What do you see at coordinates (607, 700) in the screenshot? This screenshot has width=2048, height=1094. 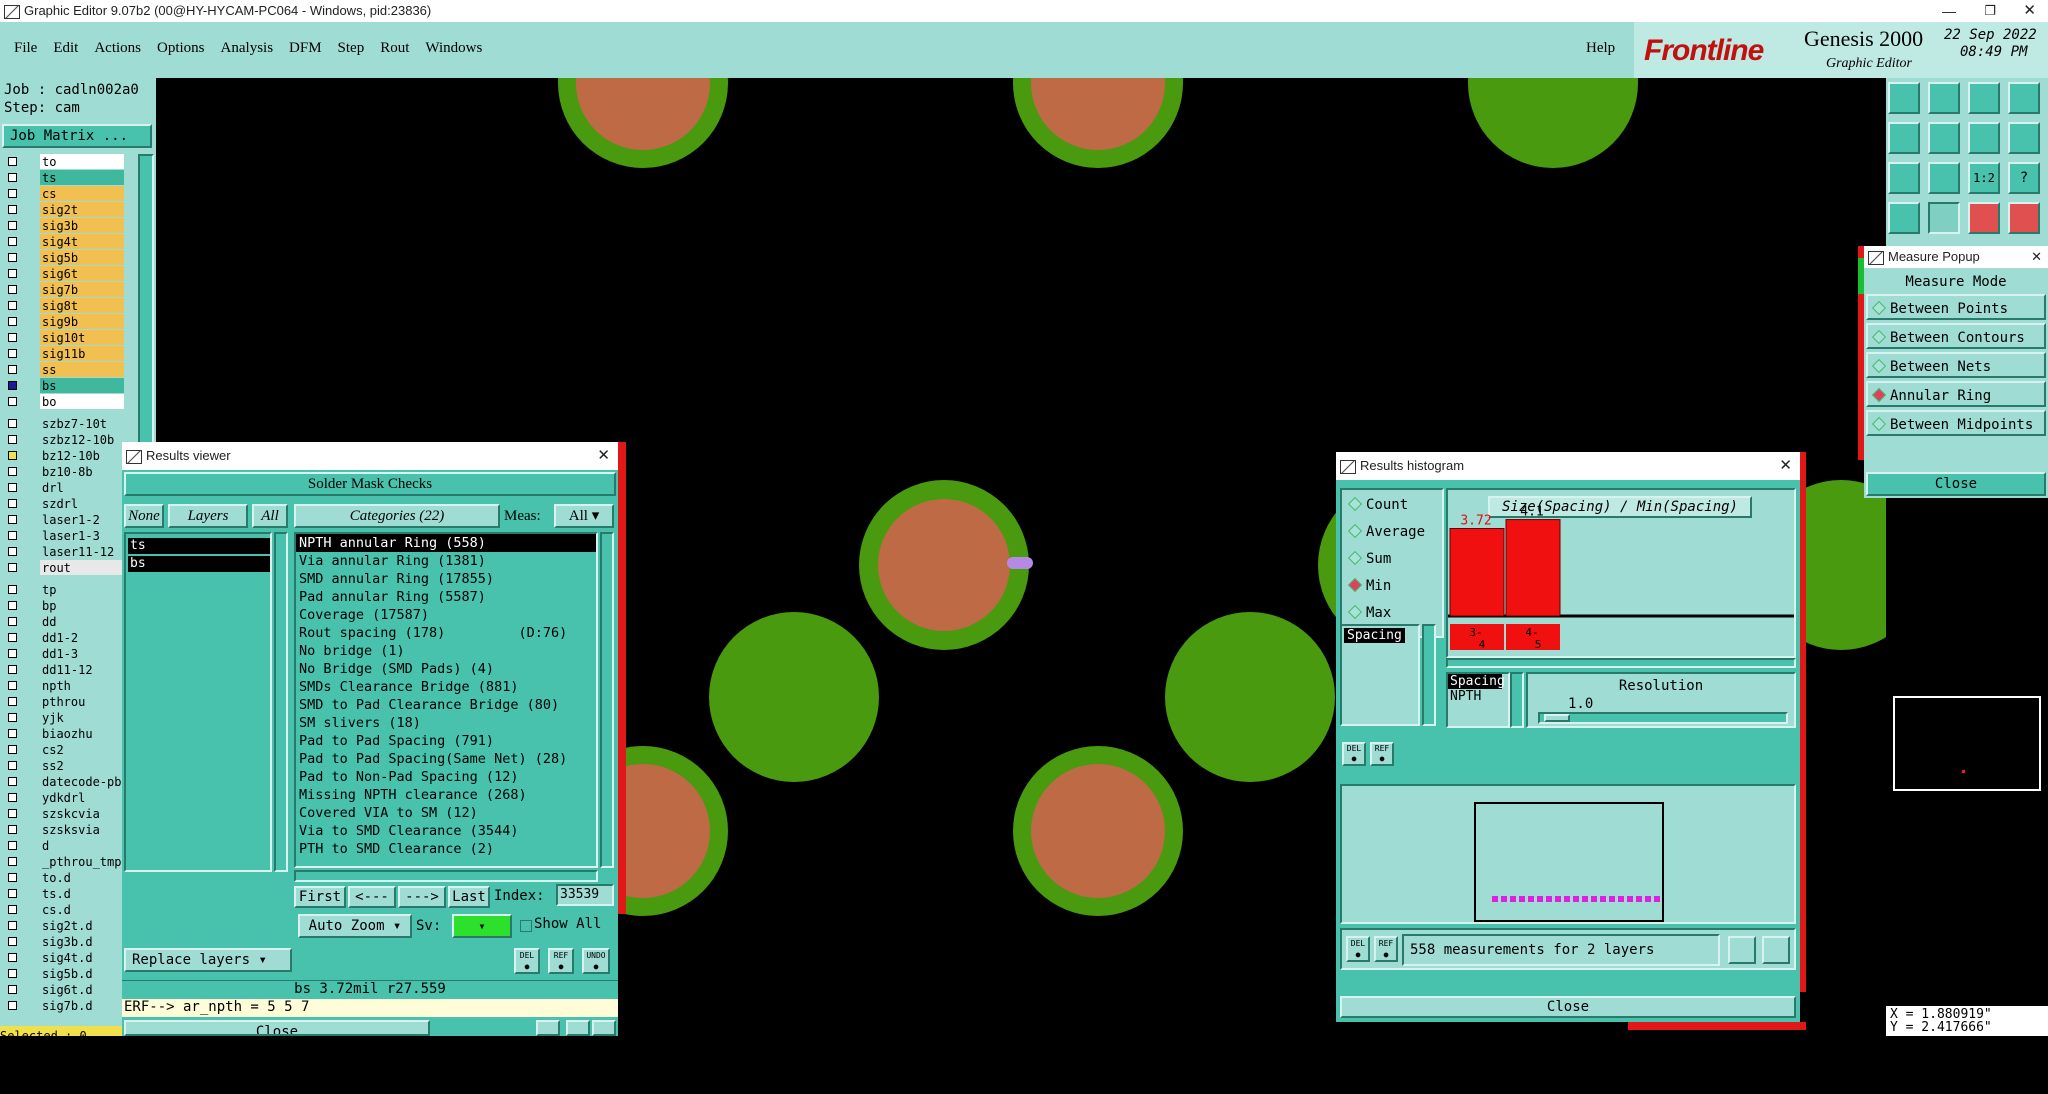 I see `category-scrollbar` at bounding box center [607, 700].